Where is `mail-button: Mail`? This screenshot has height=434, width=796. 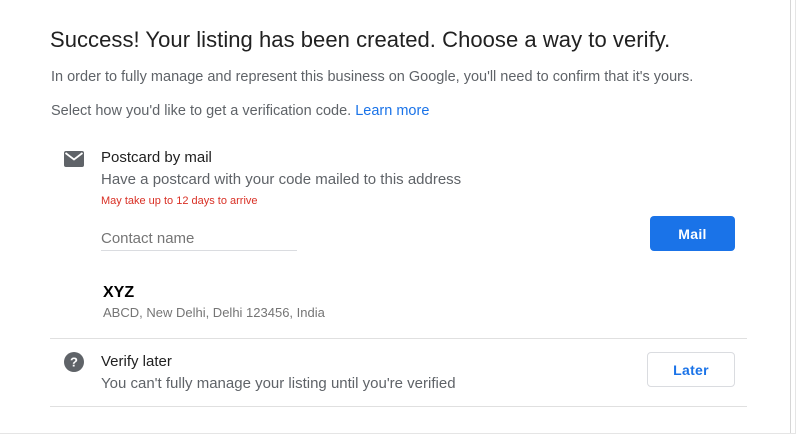
mail-button: Mail is located at coordinates (692, 233).